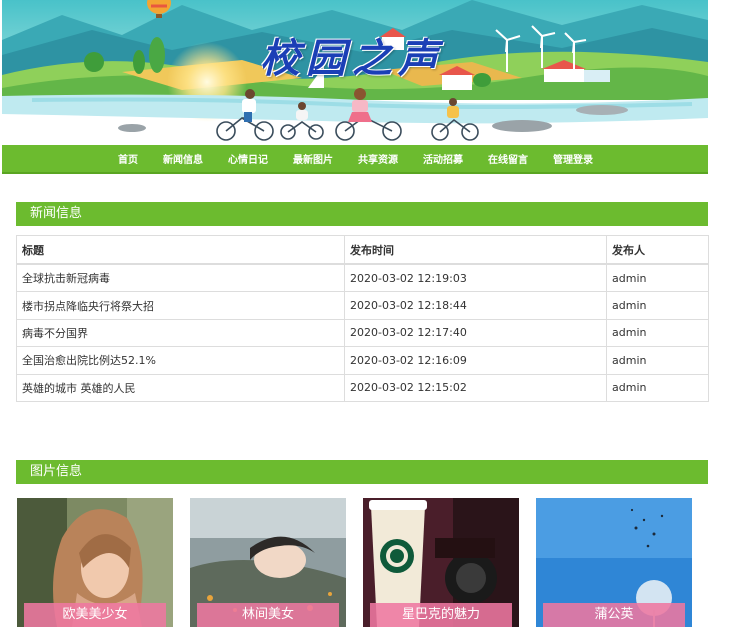  I want to click on nav-item-shared-resources: 共享资源, so click(378, 158).